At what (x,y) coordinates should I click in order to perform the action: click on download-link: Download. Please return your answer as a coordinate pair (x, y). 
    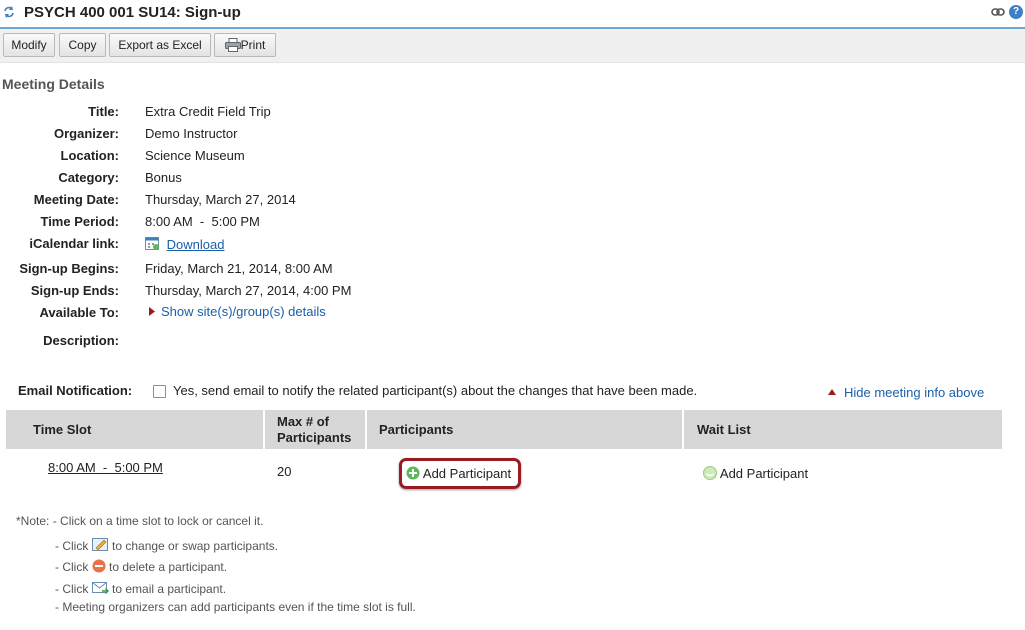
    Looking at the image, I should click on (196, 244).